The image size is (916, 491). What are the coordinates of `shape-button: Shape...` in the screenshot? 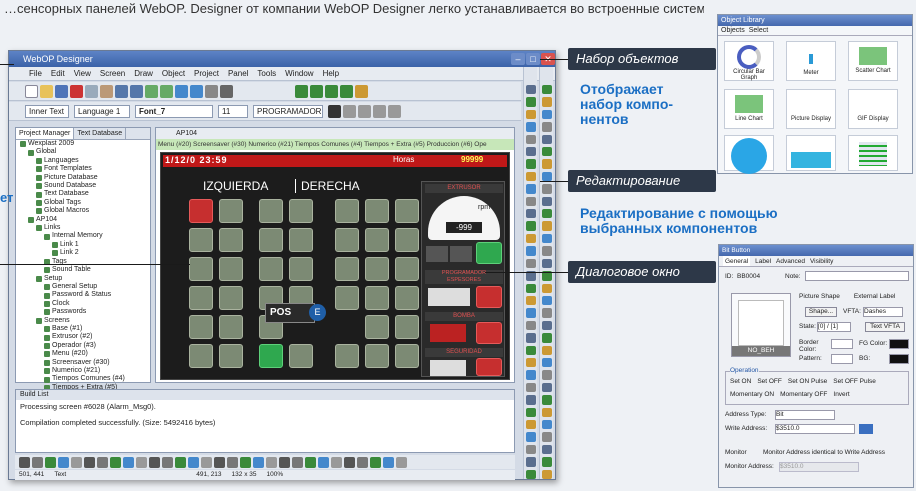 It's located at (821, 312).